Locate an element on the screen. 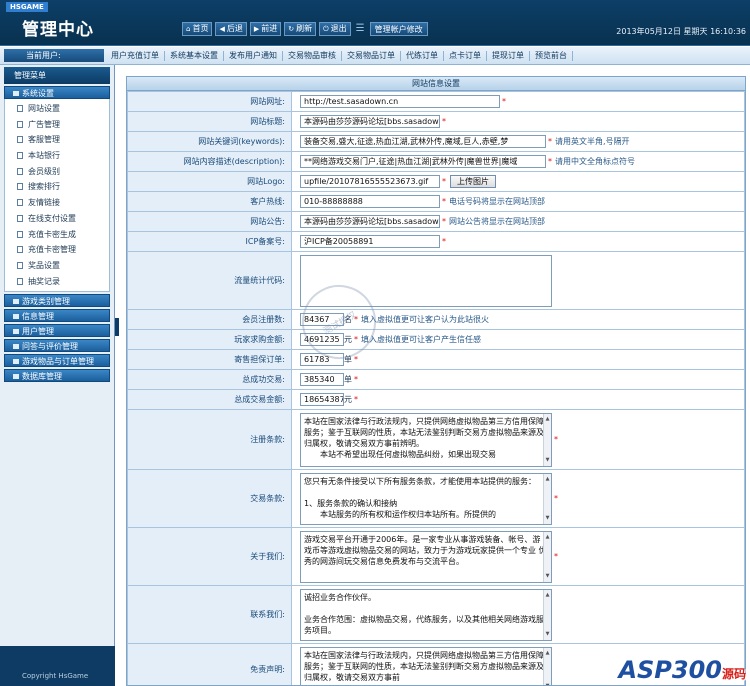  date-clock: 2013年05月12日 星期天 16:10:36 is located at coordinates (681, 31).